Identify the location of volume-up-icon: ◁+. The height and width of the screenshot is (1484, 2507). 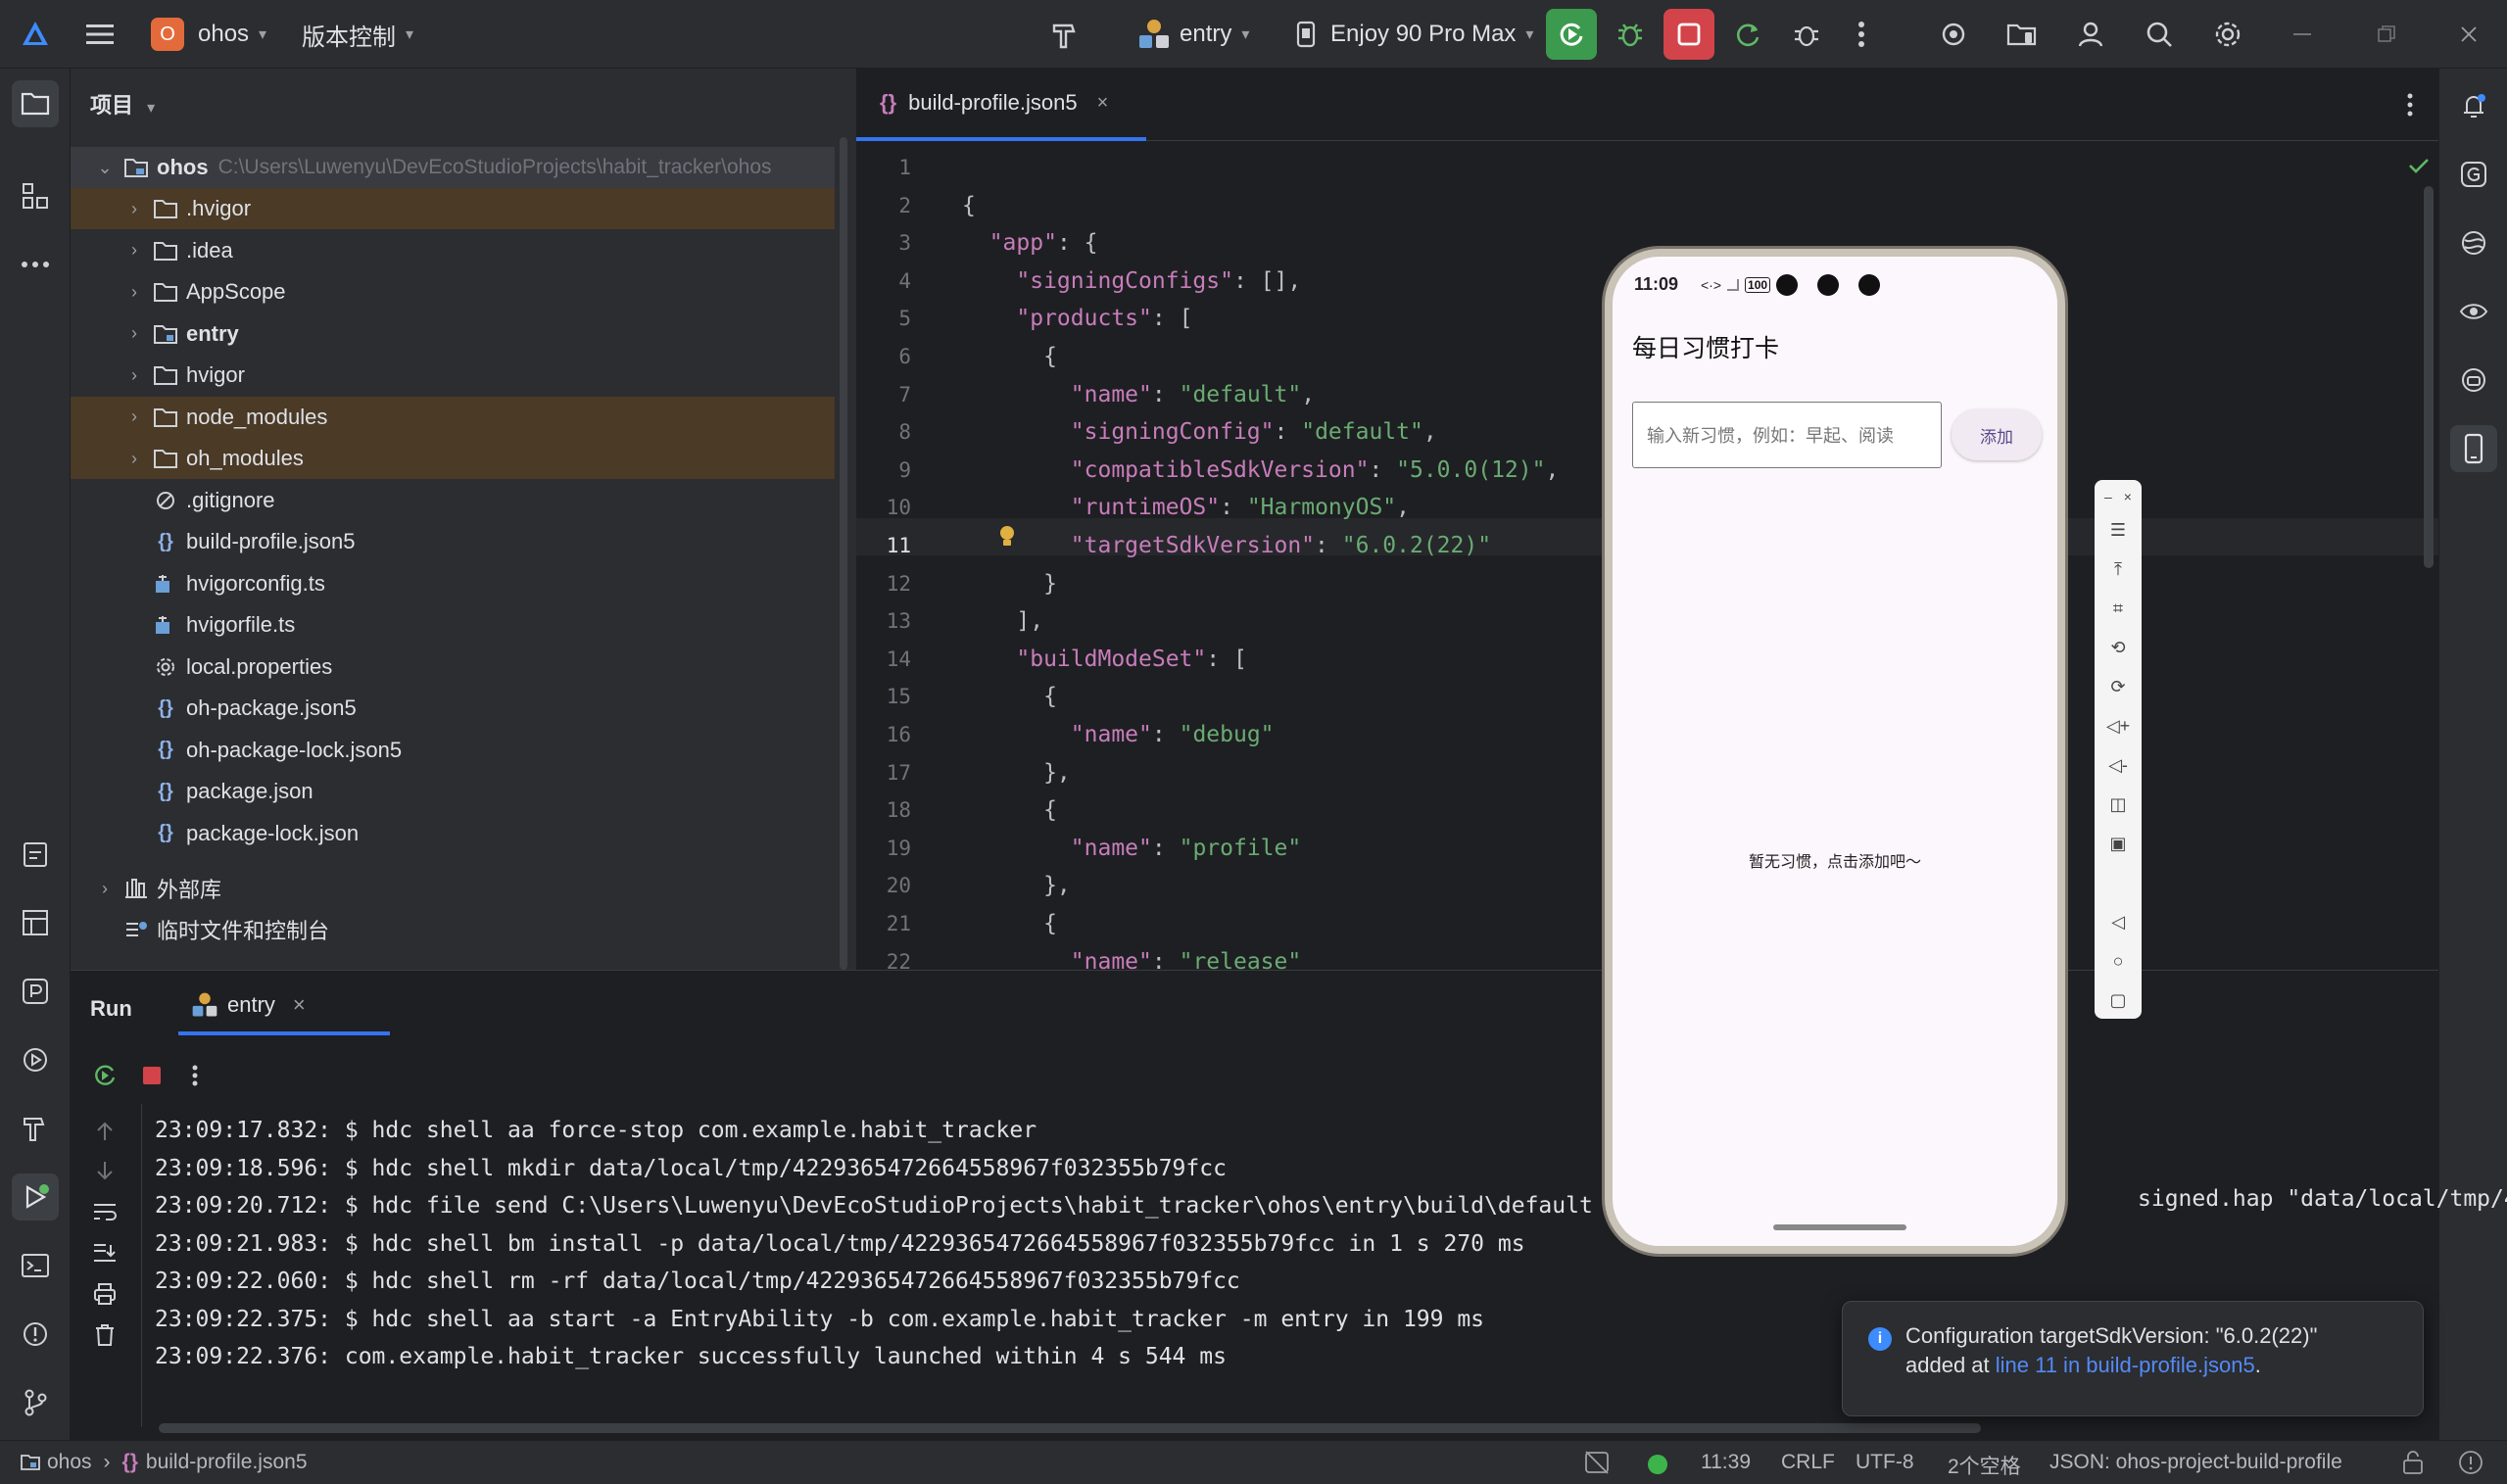
(2118, 726).